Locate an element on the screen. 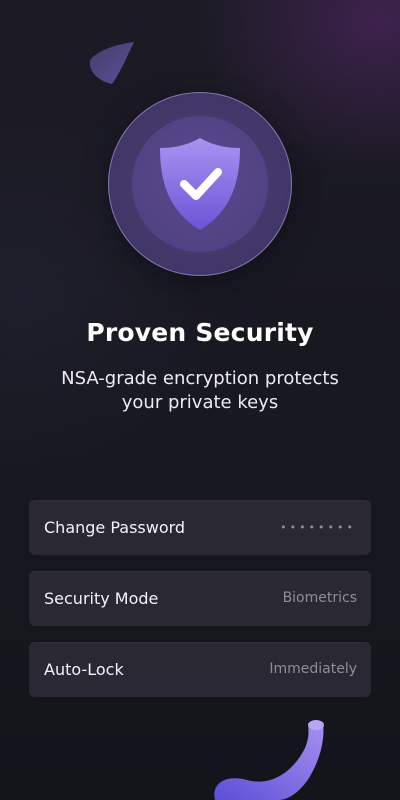  shield-check-icon is located at coordinates (200, 184).